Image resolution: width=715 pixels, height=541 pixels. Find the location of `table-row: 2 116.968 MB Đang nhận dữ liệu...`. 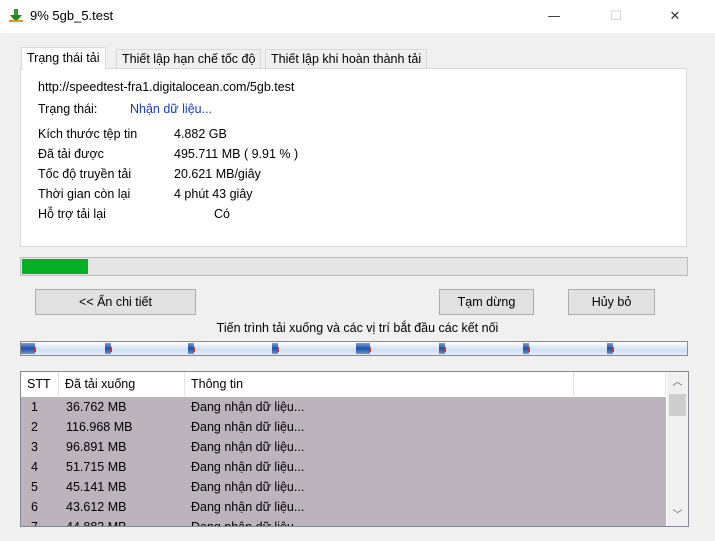

table-row: 2 116.968 MB Đang nhận dữ liệu... is located at coordinates (343, 427).